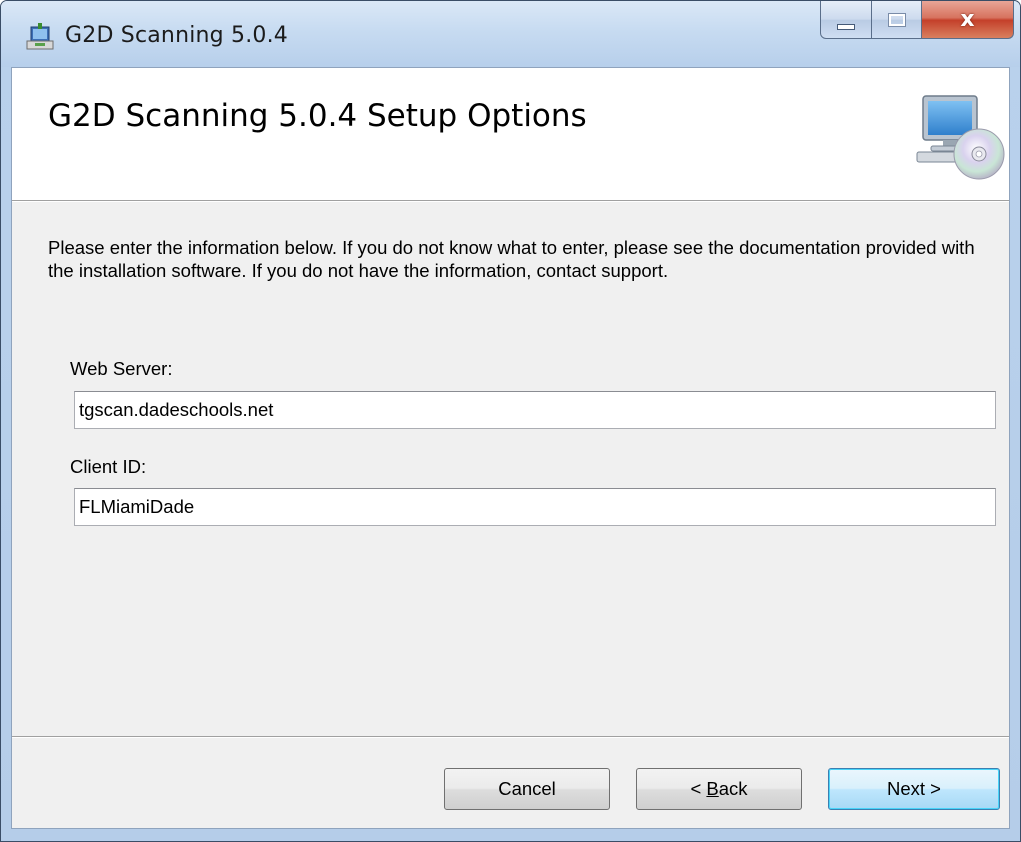  What do you see at coordinates (317, 116) in the screenshot?
I see `page-title: G2D Scanning 5.0.4 Setup Options` at bounding box center [317, 116].